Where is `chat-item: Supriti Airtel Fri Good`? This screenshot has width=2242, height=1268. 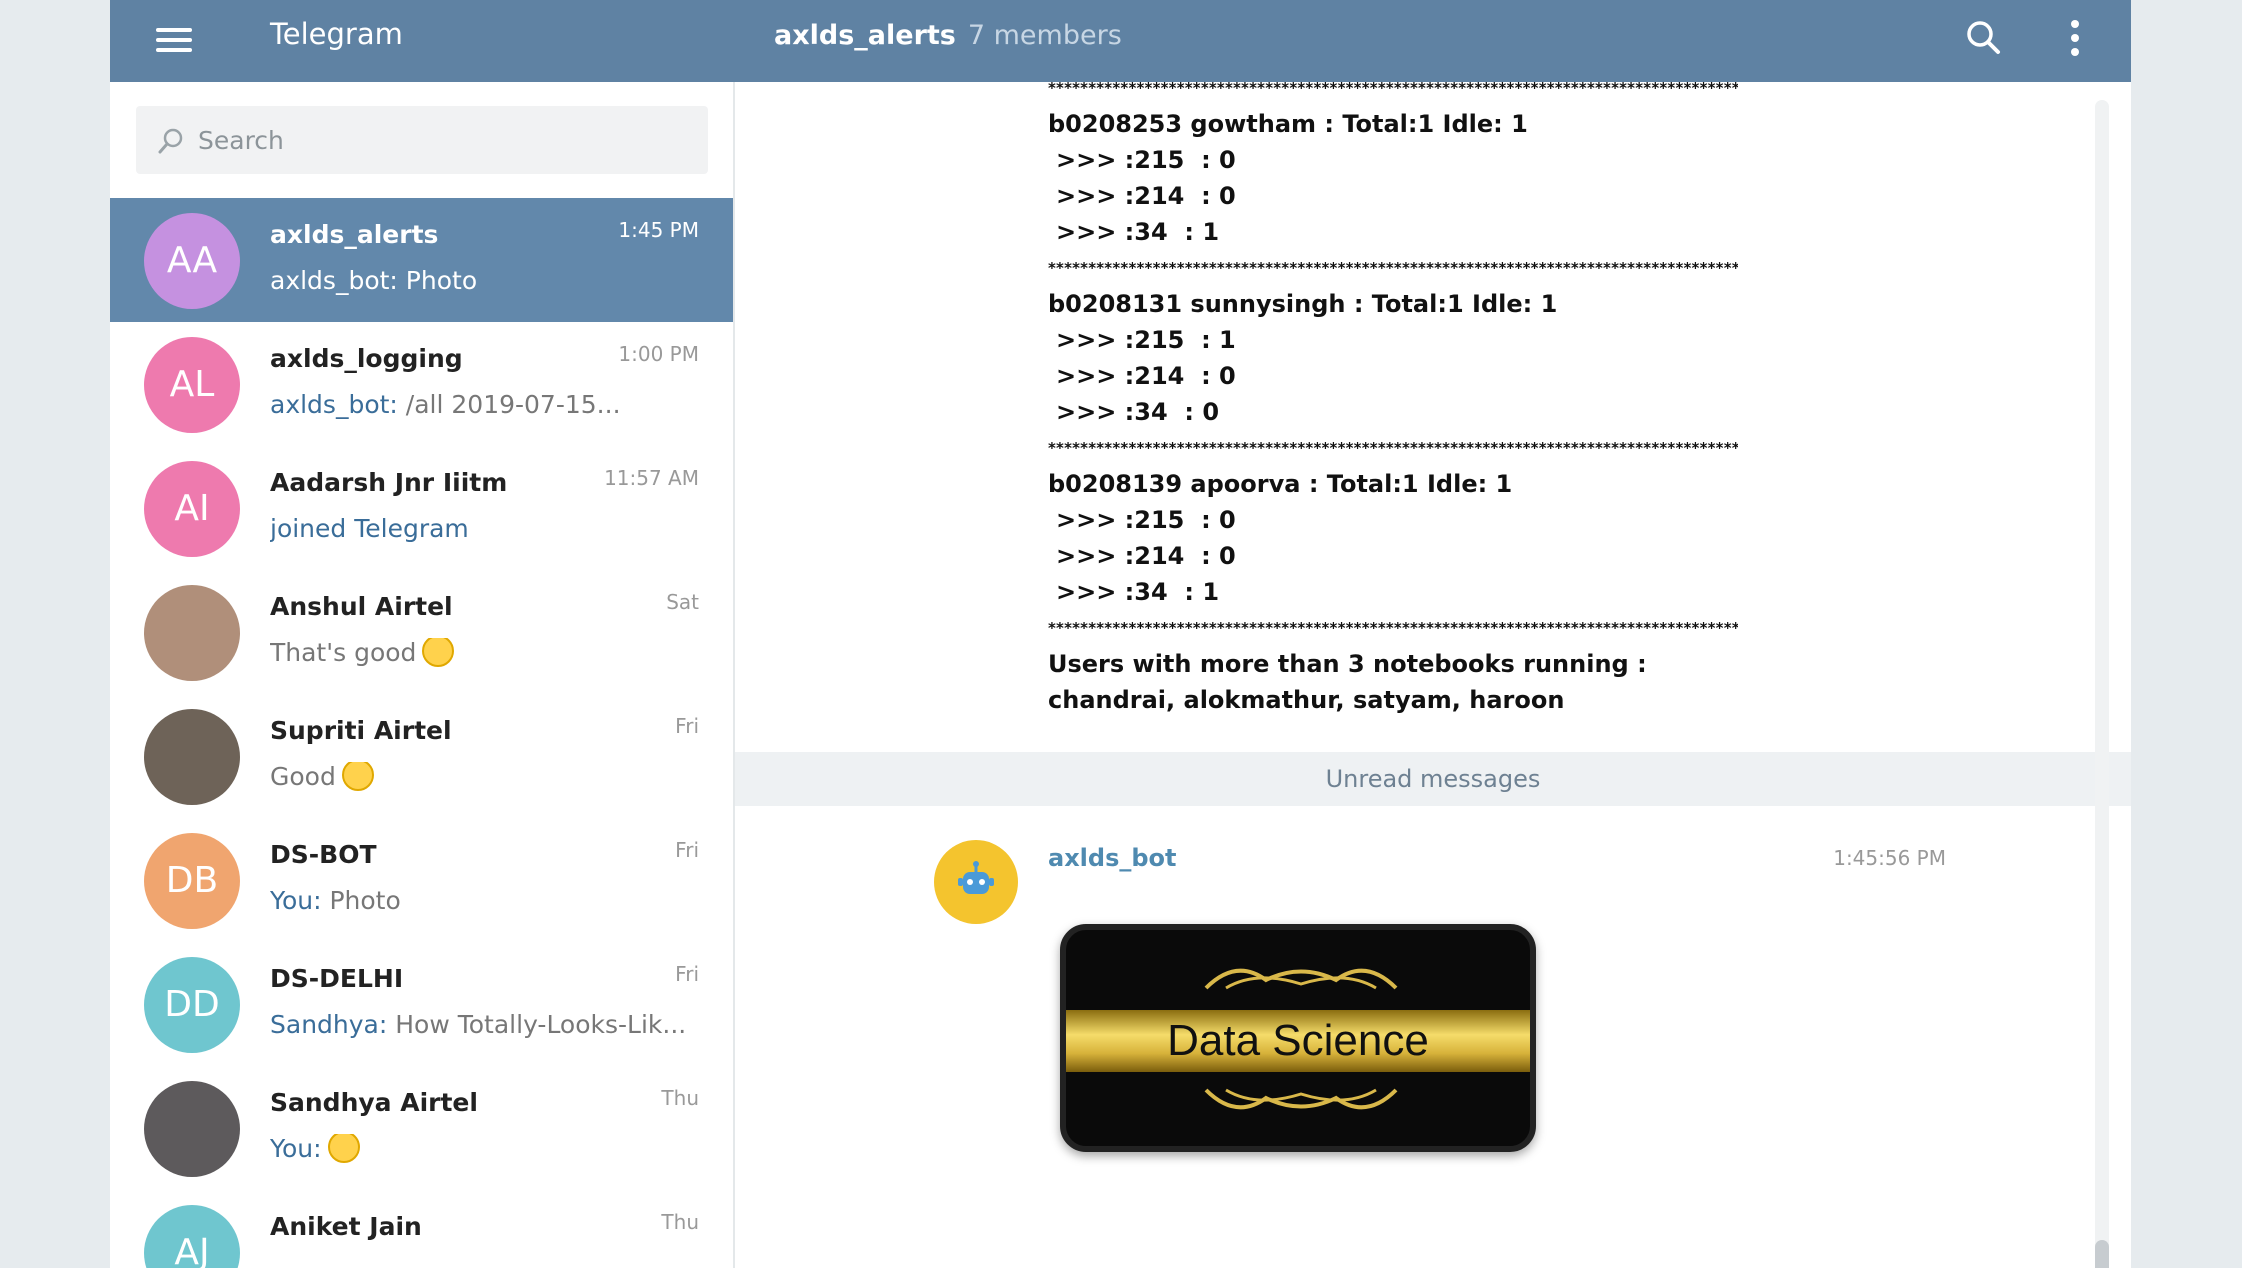
chat-item: Supriti Airtel Fri Good is located at coordinates (421, 756).